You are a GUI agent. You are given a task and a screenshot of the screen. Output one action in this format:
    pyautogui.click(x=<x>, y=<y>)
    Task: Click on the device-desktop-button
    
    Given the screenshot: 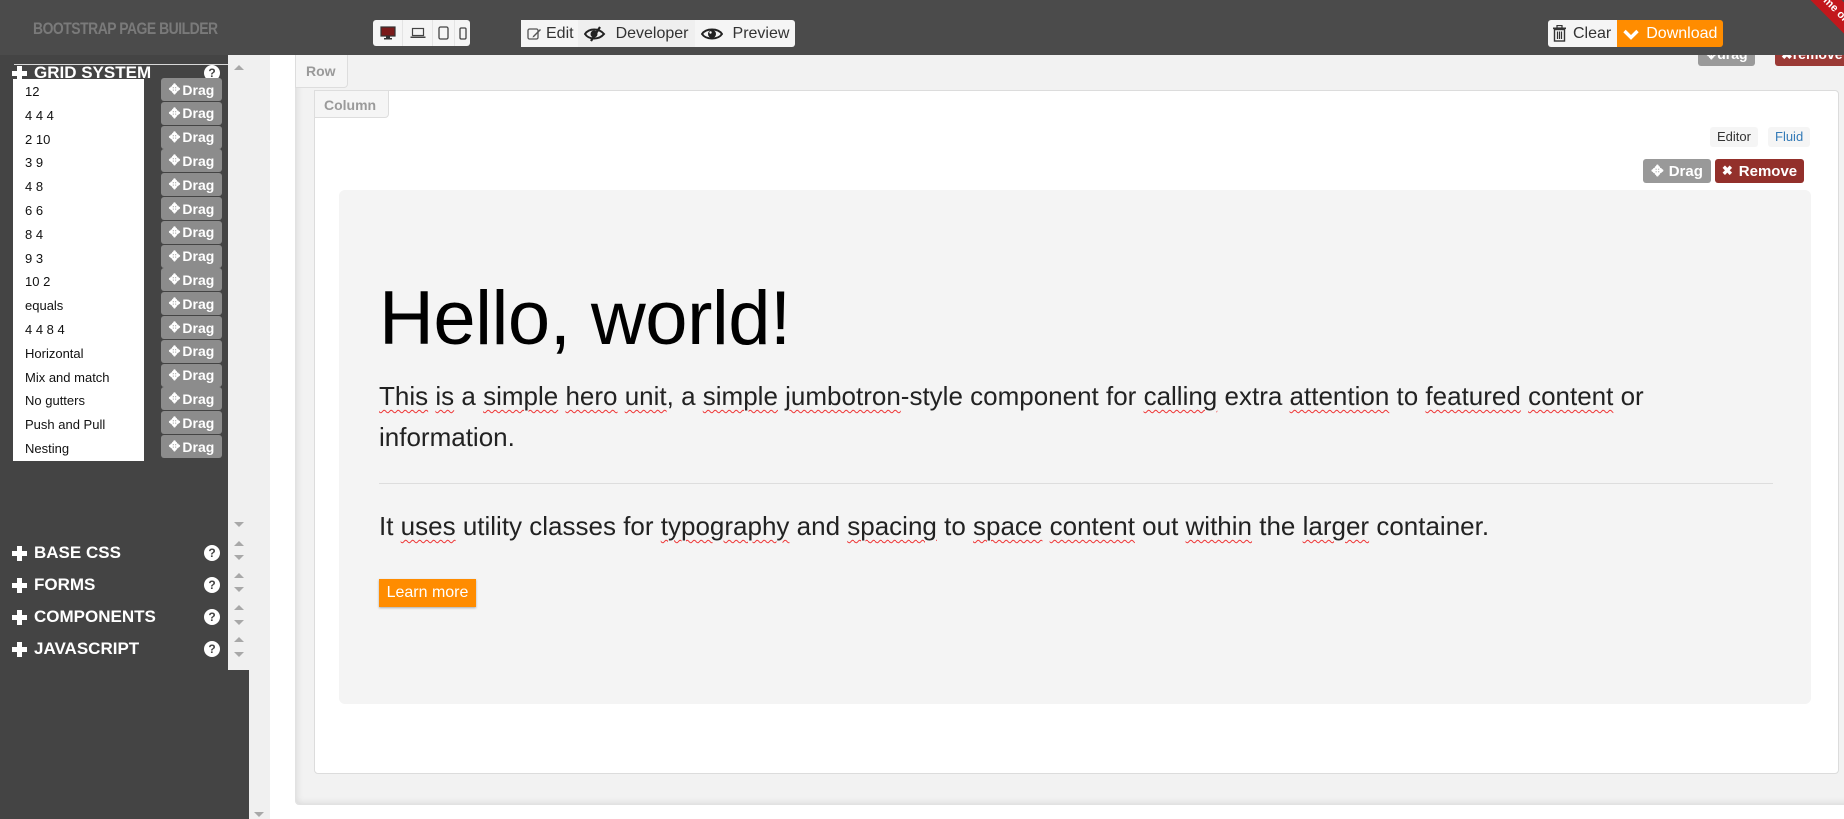 What is the action you would take?
    pyautogui.click(x=388, y=33)
    